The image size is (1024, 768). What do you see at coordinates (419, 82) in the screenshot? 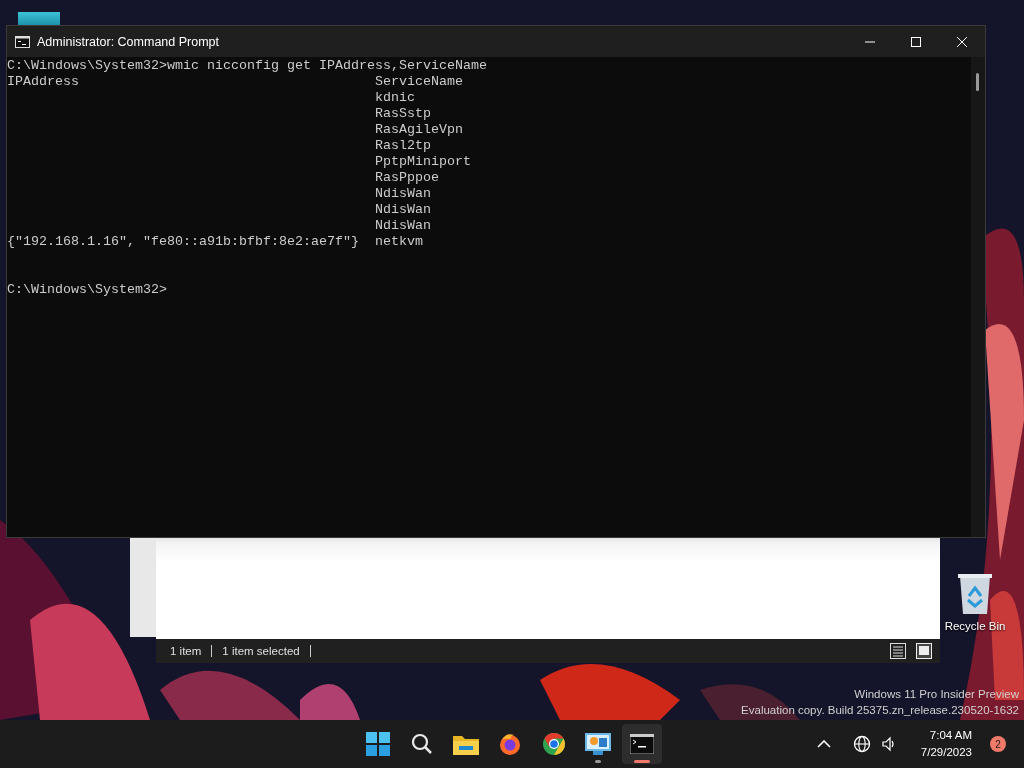
I see `column-header: ServiceName` at bounding box center [419, 82].